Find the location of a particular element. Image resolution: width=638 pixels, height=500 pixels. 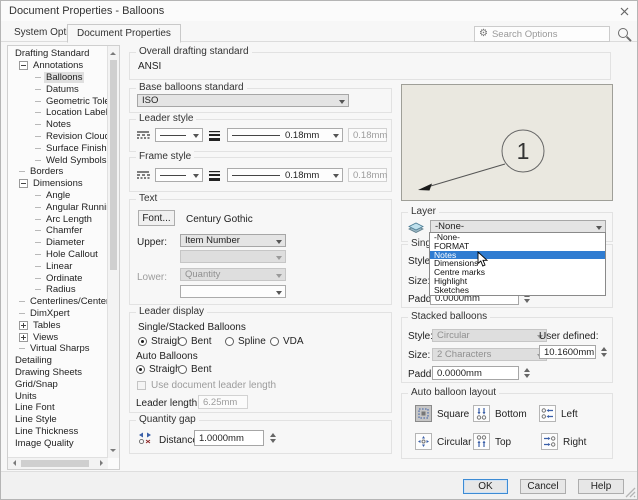

tree-item-drawing-sheets: Drawing Sheets is located at coordinates (58, 373).